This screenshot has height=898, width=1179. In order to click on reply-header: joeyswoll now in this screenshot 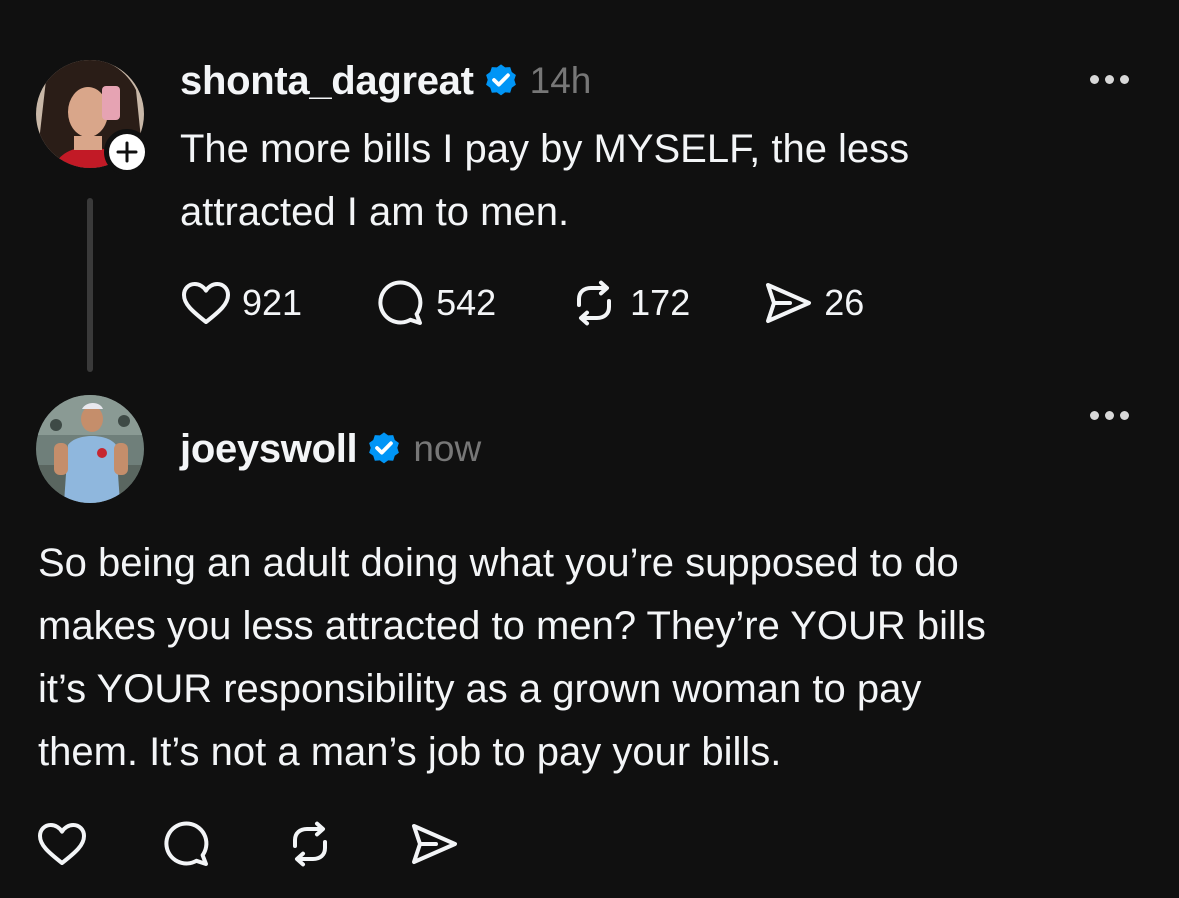, I will do `click(330, 449)`.